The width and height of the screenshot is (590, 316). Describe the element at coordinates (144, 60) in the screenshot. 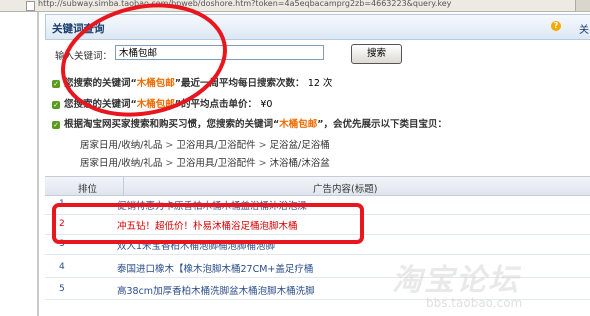

I see `annotation-circle` at that location.